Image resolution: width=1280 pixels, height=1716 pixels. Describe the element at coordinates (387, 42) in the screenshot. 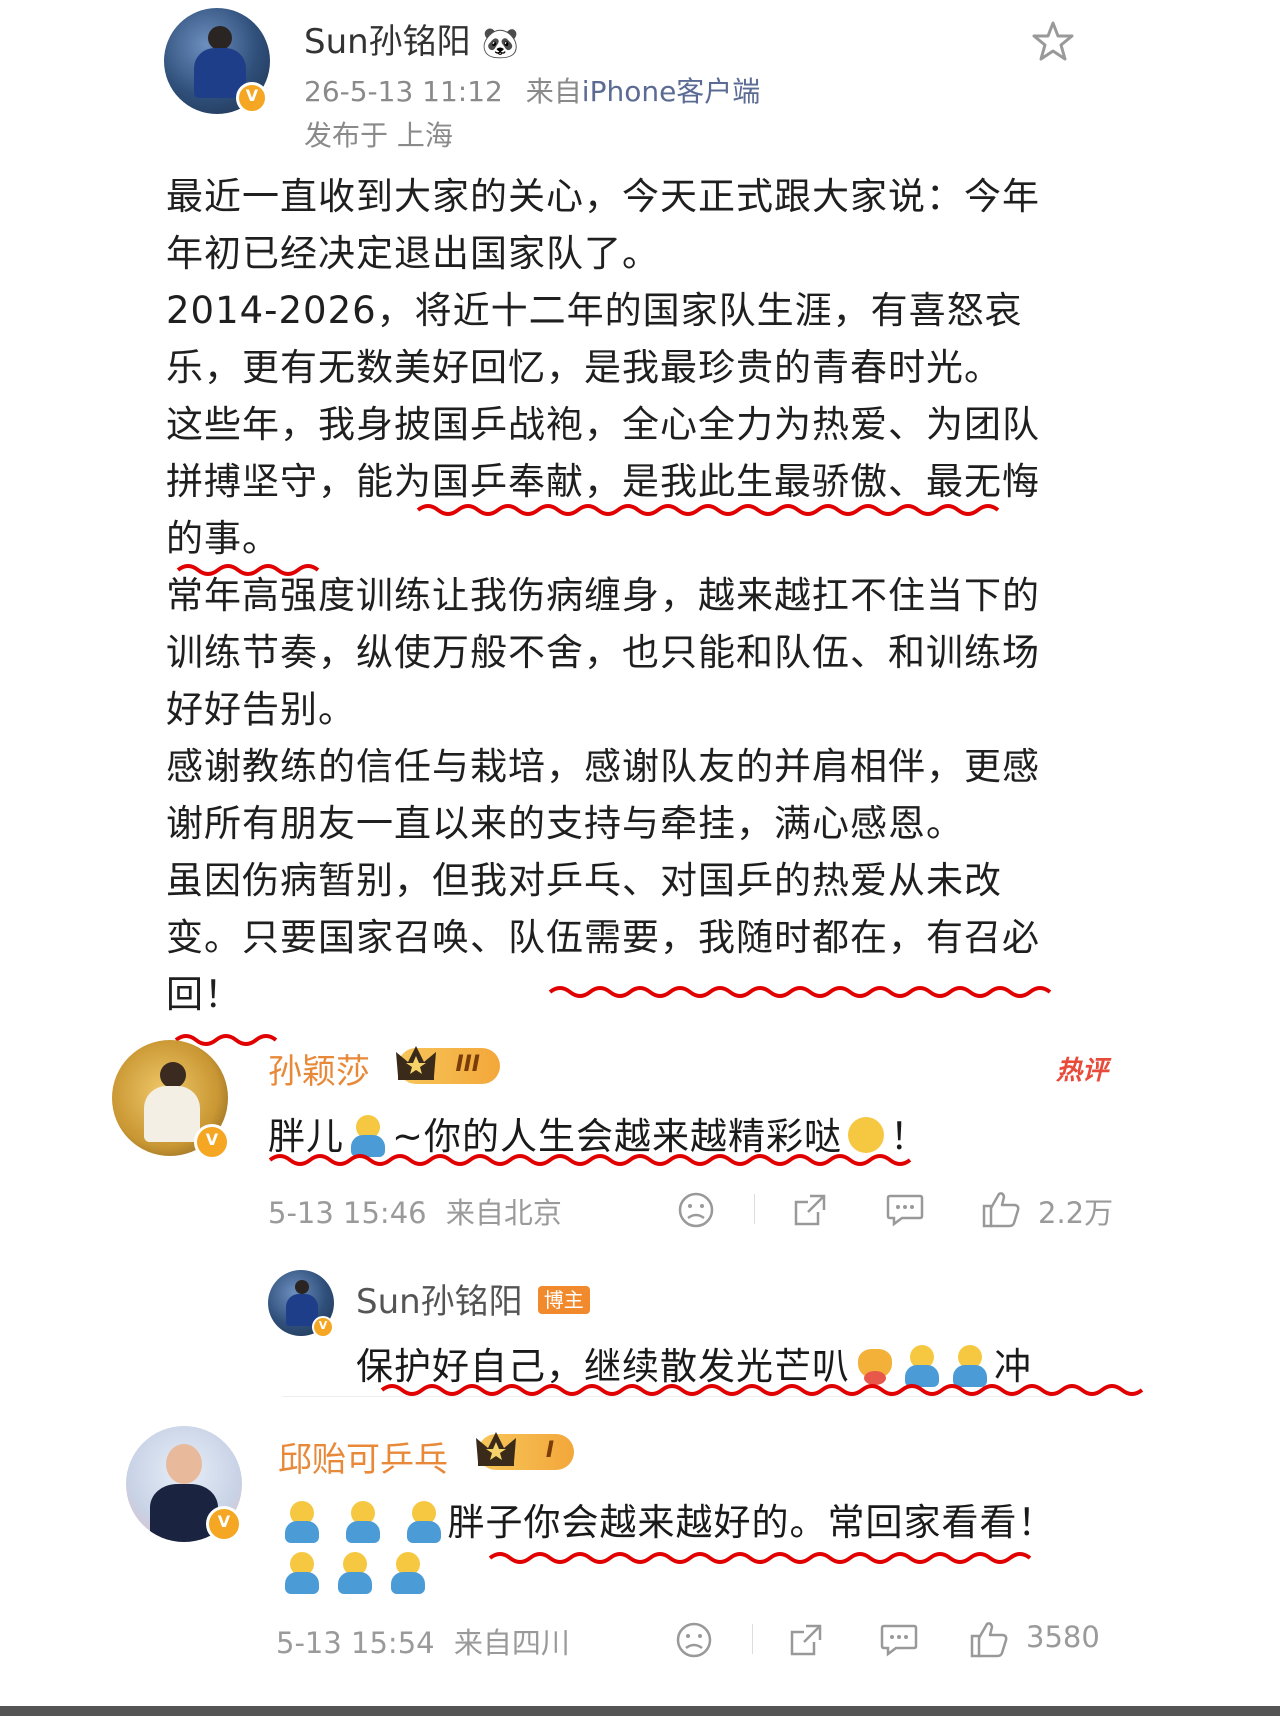

I see `author-name-text: Sun孙铭阳` at that location.